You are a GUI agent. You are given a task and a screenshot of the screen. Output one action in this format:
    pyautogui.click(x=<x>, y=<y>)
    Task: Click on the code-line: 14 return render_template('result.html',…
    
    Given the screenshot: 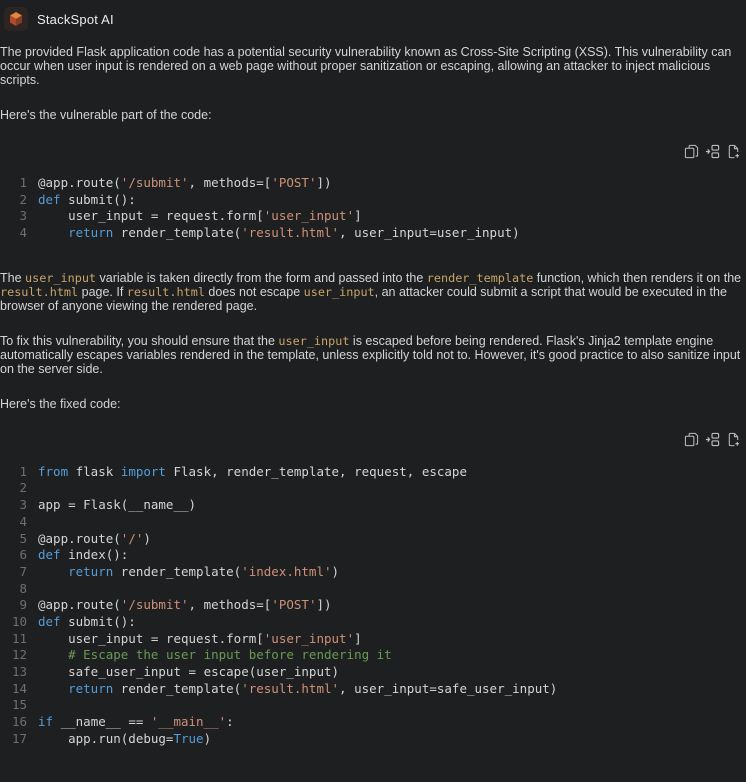 What is the action you would take?
    pyautogui.click(x=373, y=689)
    